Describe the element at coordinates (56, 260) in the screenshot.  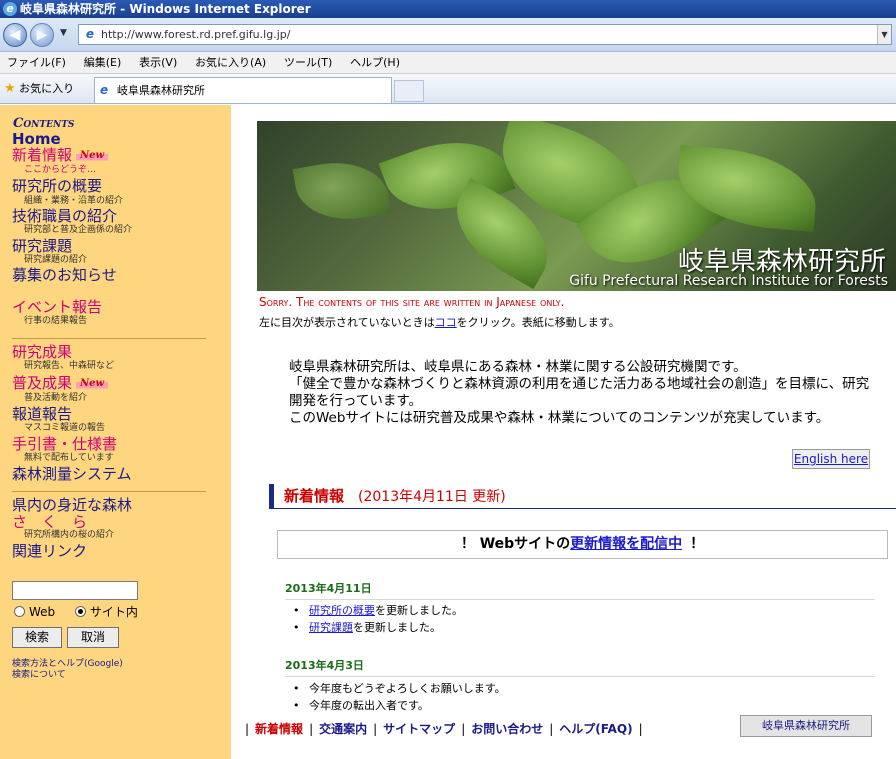
I see `sidebar-sub: 研究課題の紹介` at that location.